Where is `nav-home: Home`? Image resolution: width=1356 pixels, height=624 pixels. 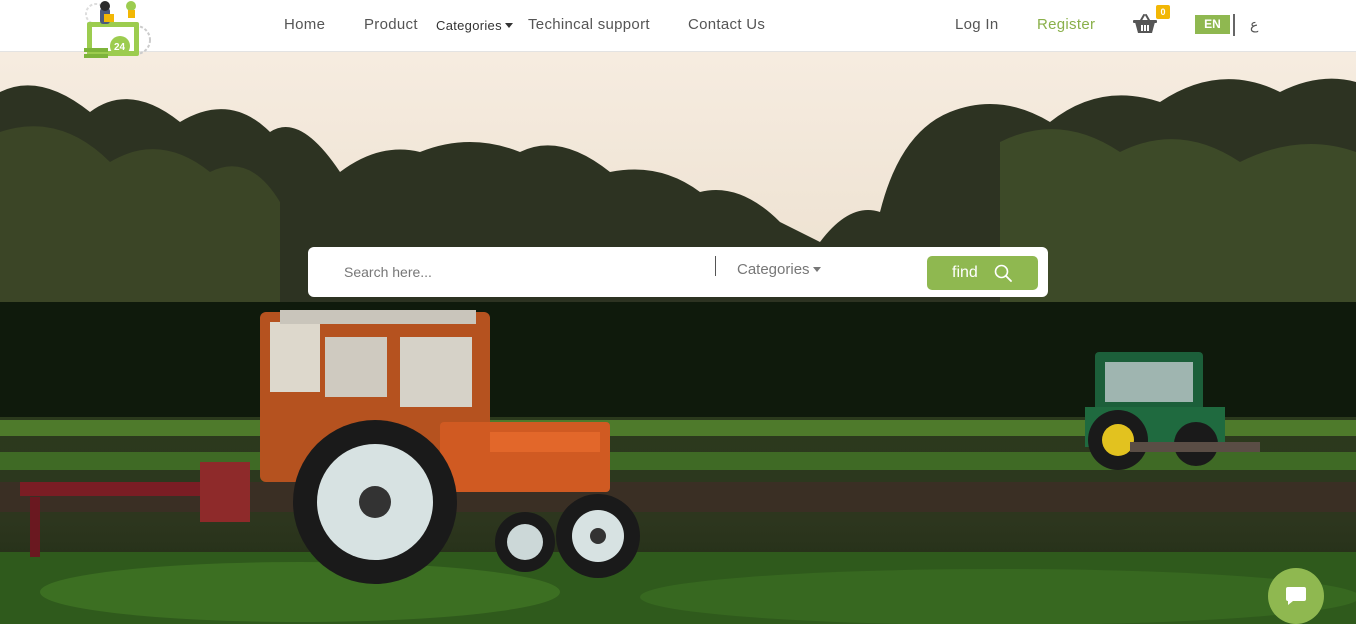 nav-home: Home is located at coordinates (304, 24).